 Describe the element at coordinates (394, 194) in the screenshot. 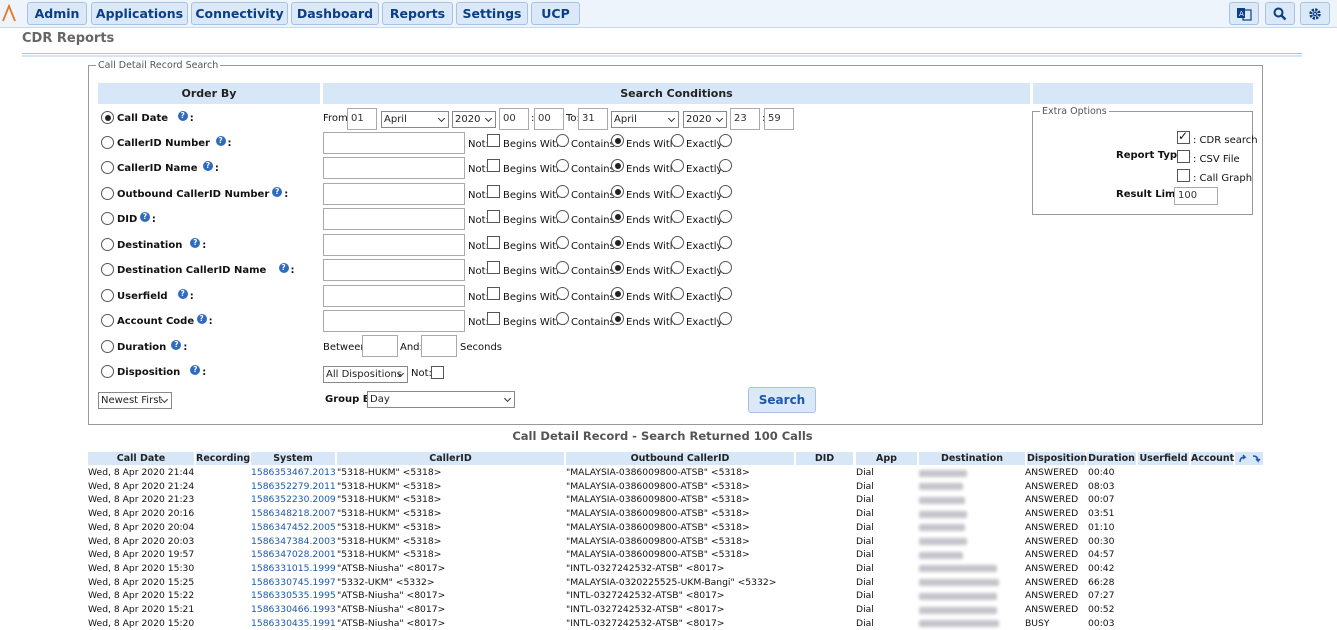

I see `outbound-callerid-number-filter-input` at that location.